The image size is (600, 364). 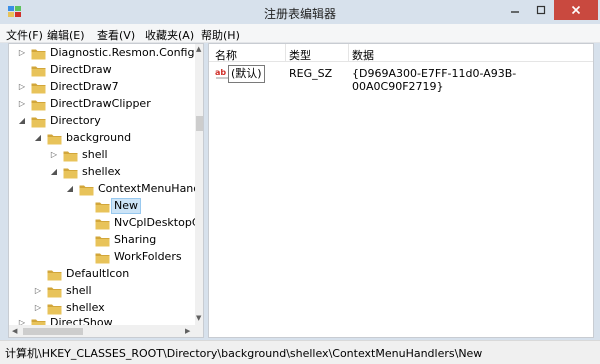 What do you see at coordinates (311, 73) in the screenshot?
I see `value-type: REG_SZ` at bounding box center [311, 73].